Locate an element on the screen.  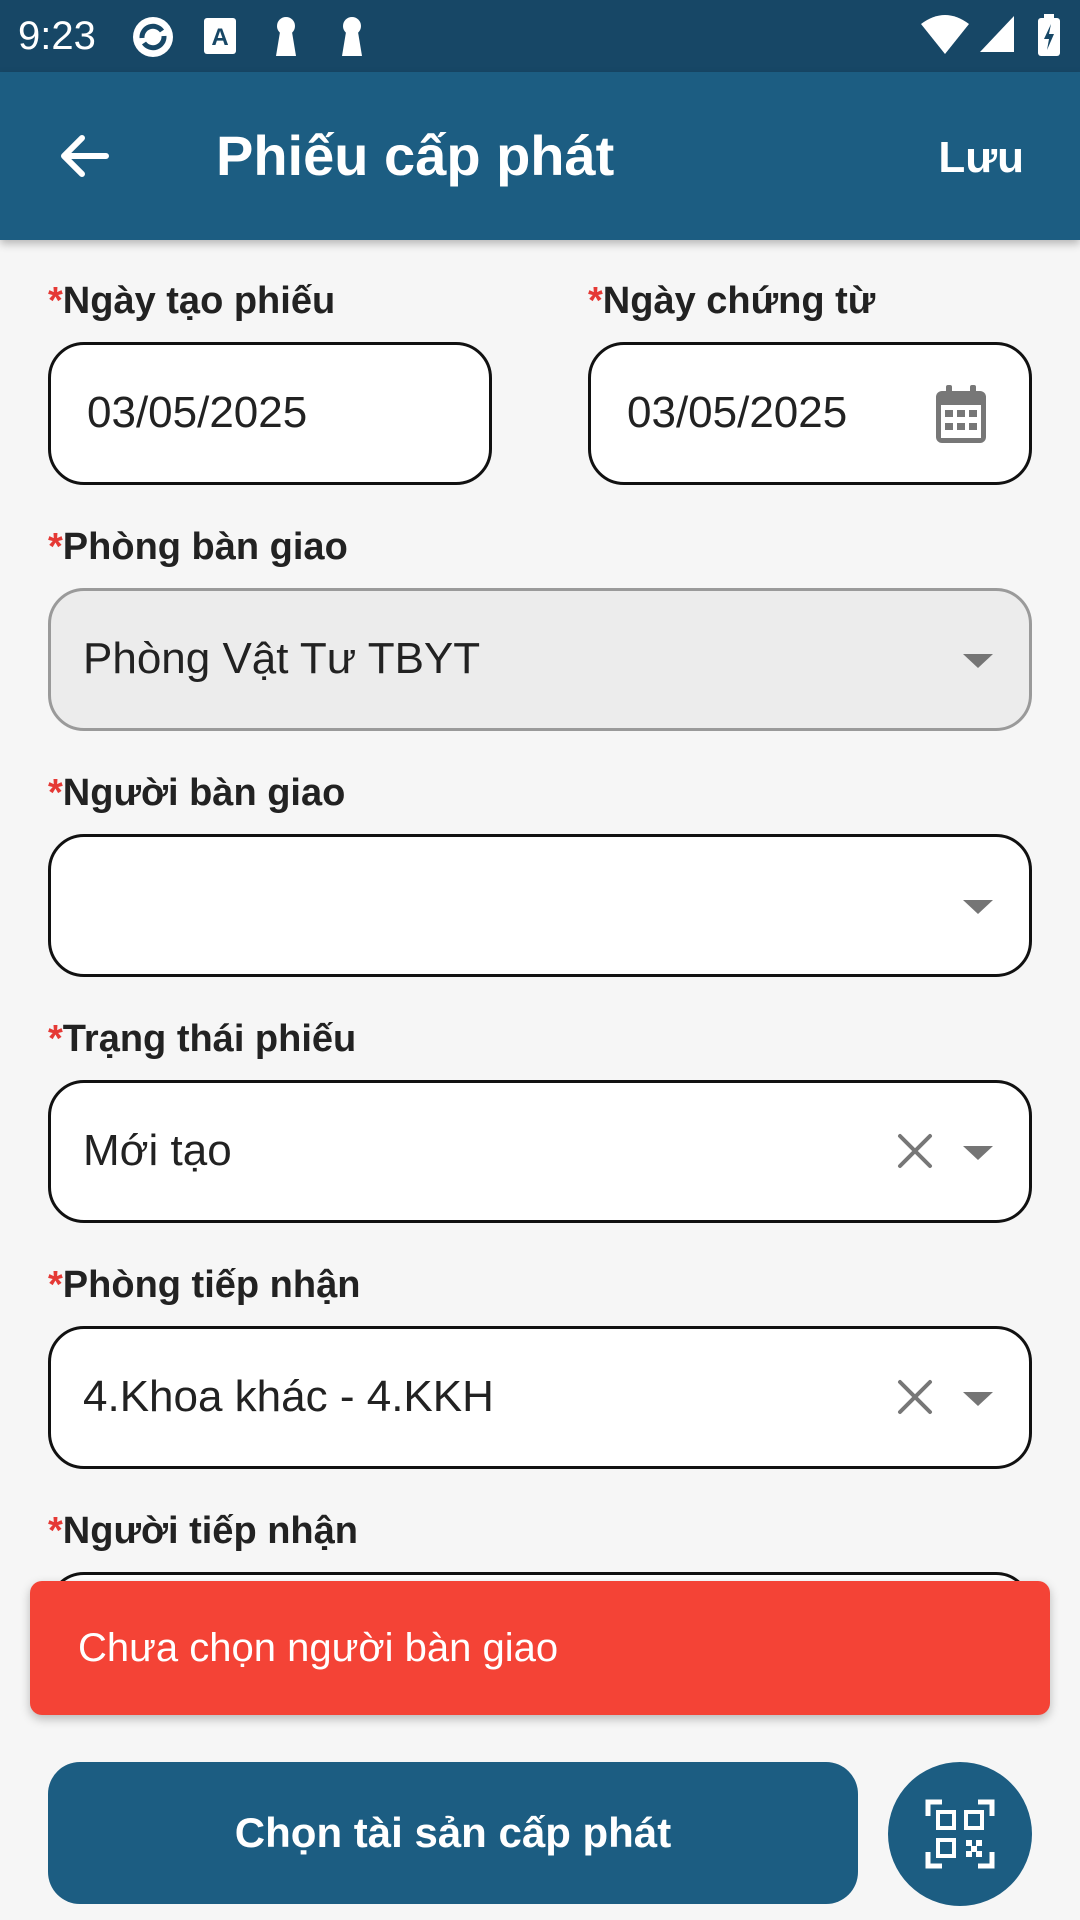
ngay-tao-phieu-field: 03/05/2025 is located at coordinates (270, 413).